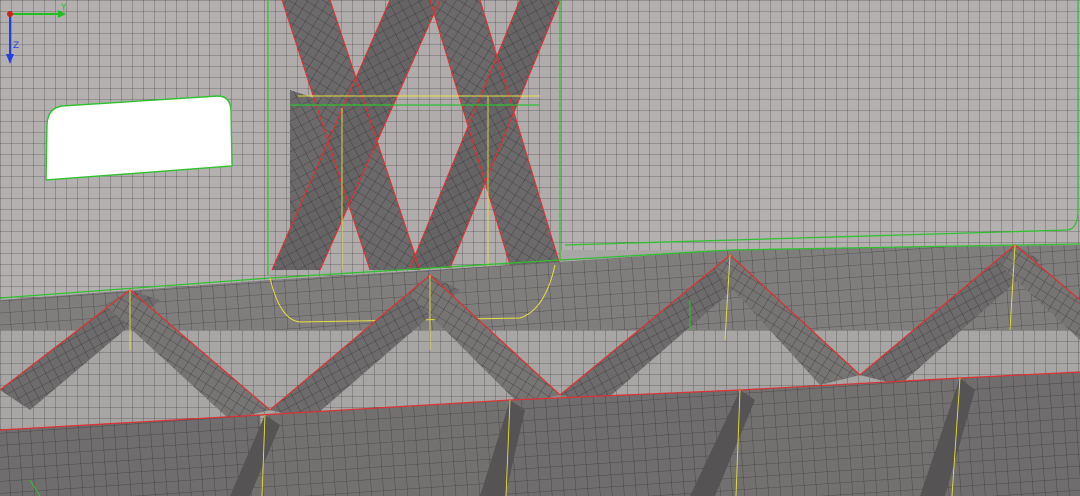 Image resolution: width=1080 pixels, height=496 pixels. I want to click on z-axis-label: Z, so click(16, 46).